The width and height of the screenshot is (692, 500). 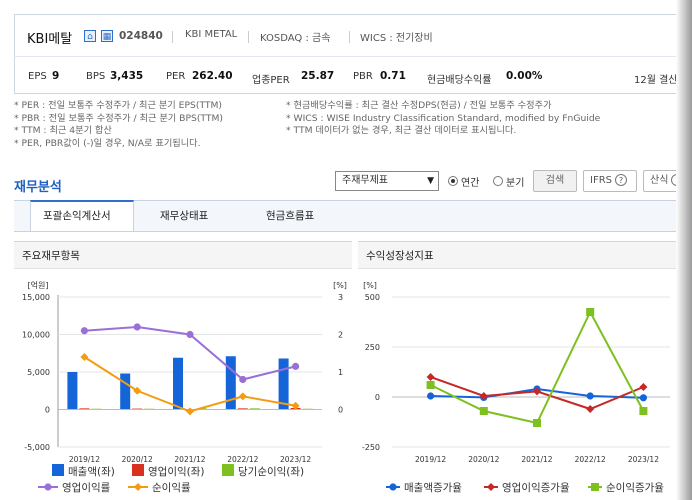 What do you see at coordinates (295, 38) in the screenshot?
I see `market-info: KOSDAQ : 금속` at bounding box center [295, 38].